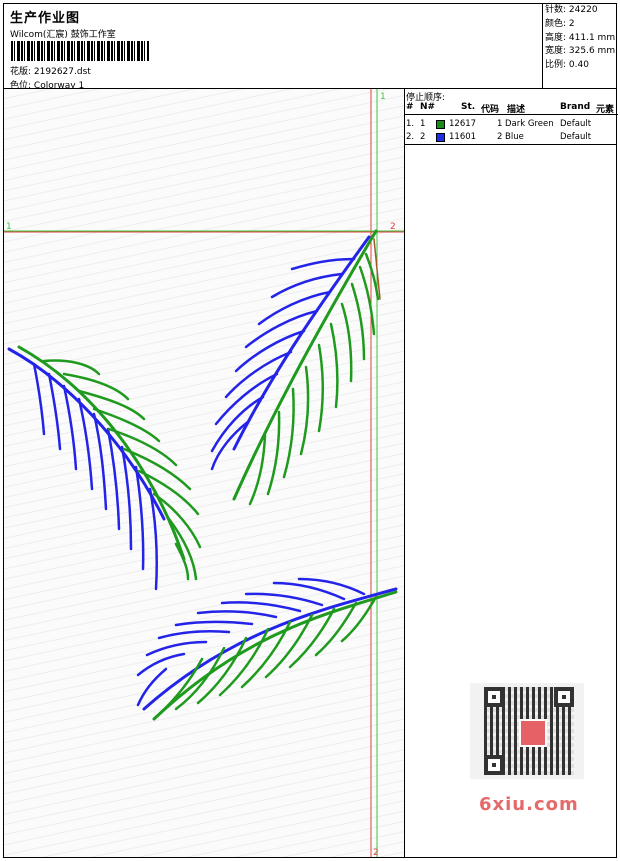 This screenshot has height=861, width=620. Describe the element at coordinates (393, 227) in the screenshot. I see `marker-right: 2` at that location.